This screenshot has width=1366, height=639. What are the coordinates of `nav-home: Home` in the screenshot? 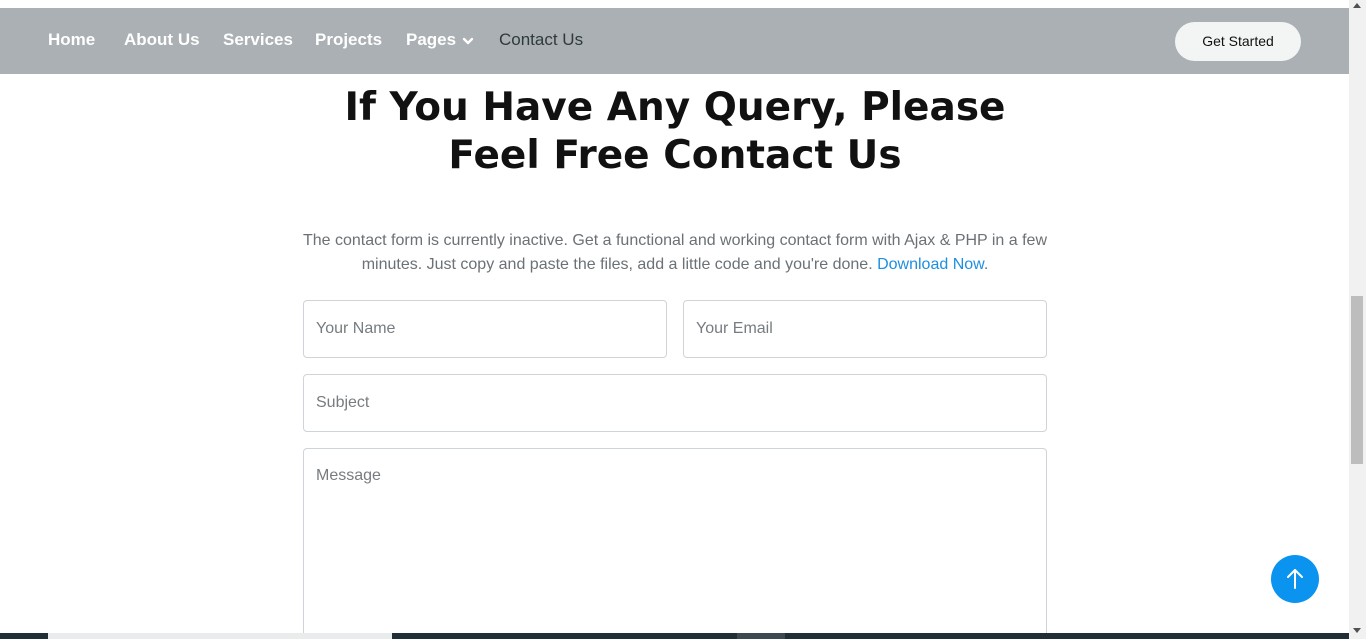 It's located at (71, 40).